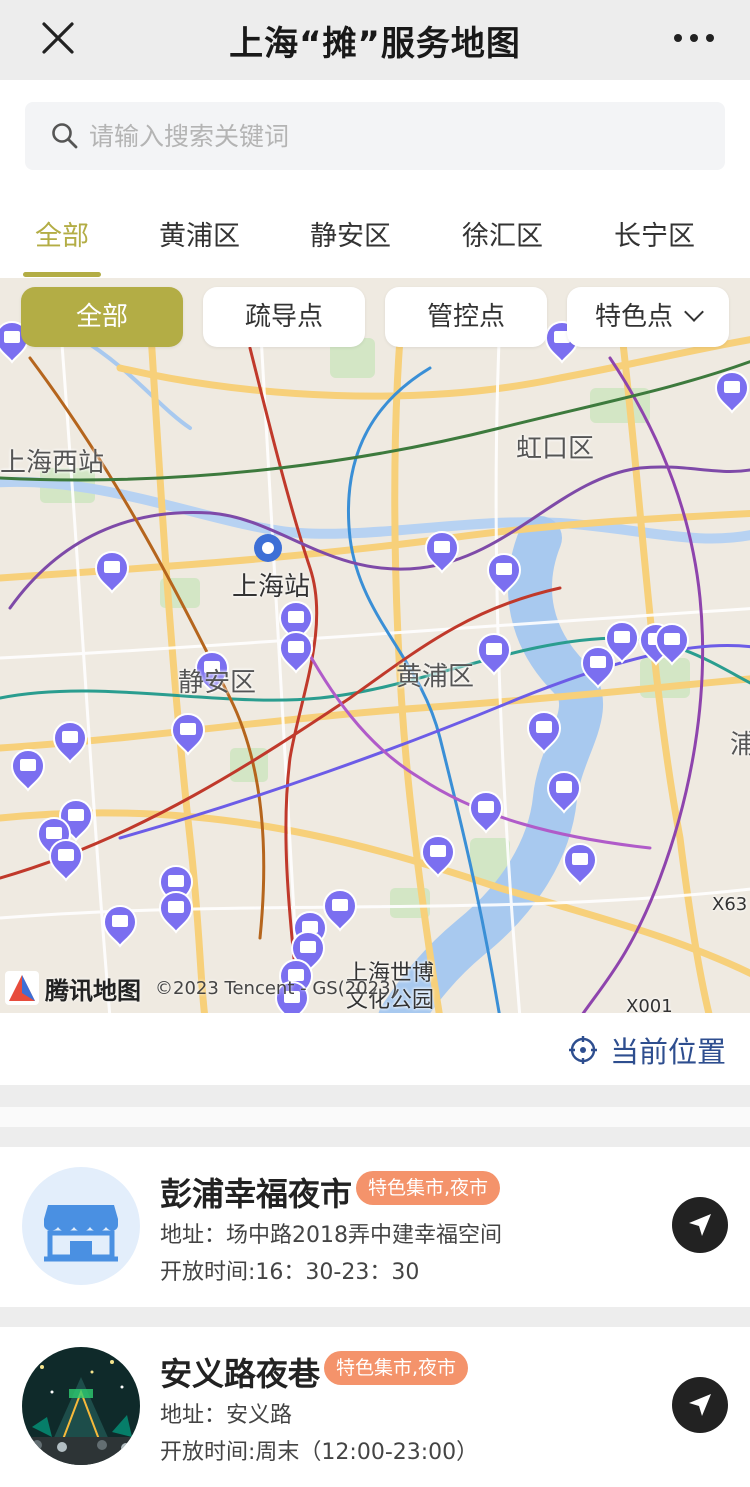 This screenshot has height=1487, width=750. What do you see at coordinates (271, 587) in the screenshot?
I see `map-label-shanghai-station: 上海站` at bounding box center [271, 587].